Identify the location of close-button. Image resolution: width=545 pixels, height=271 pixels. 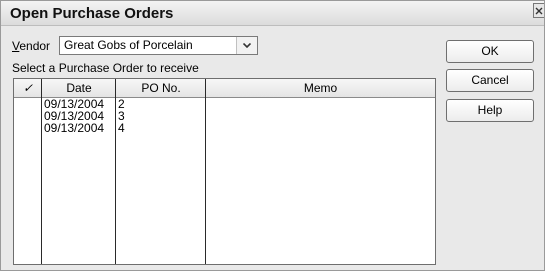
(538, 10).